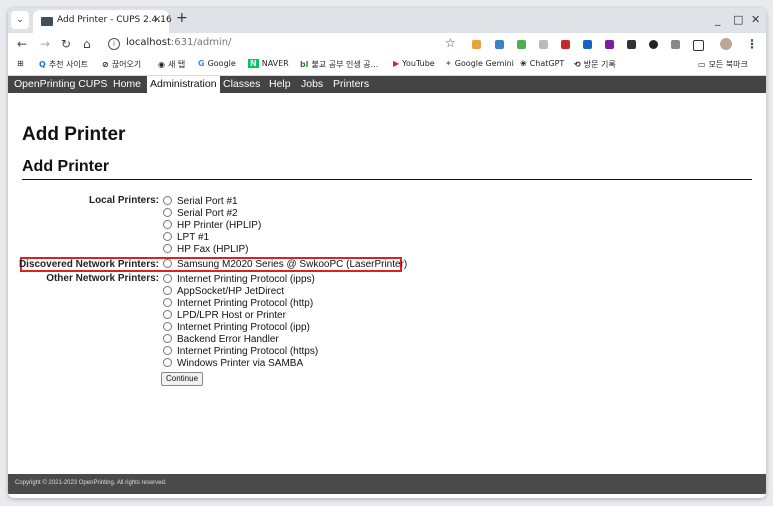 The height and width of the screenshot is (506, 773). Describe the element at coordinates (238, 304) in the screenshot. I see `radio-option-ipp-http: Internet Printing Protocol (http)` at that location.